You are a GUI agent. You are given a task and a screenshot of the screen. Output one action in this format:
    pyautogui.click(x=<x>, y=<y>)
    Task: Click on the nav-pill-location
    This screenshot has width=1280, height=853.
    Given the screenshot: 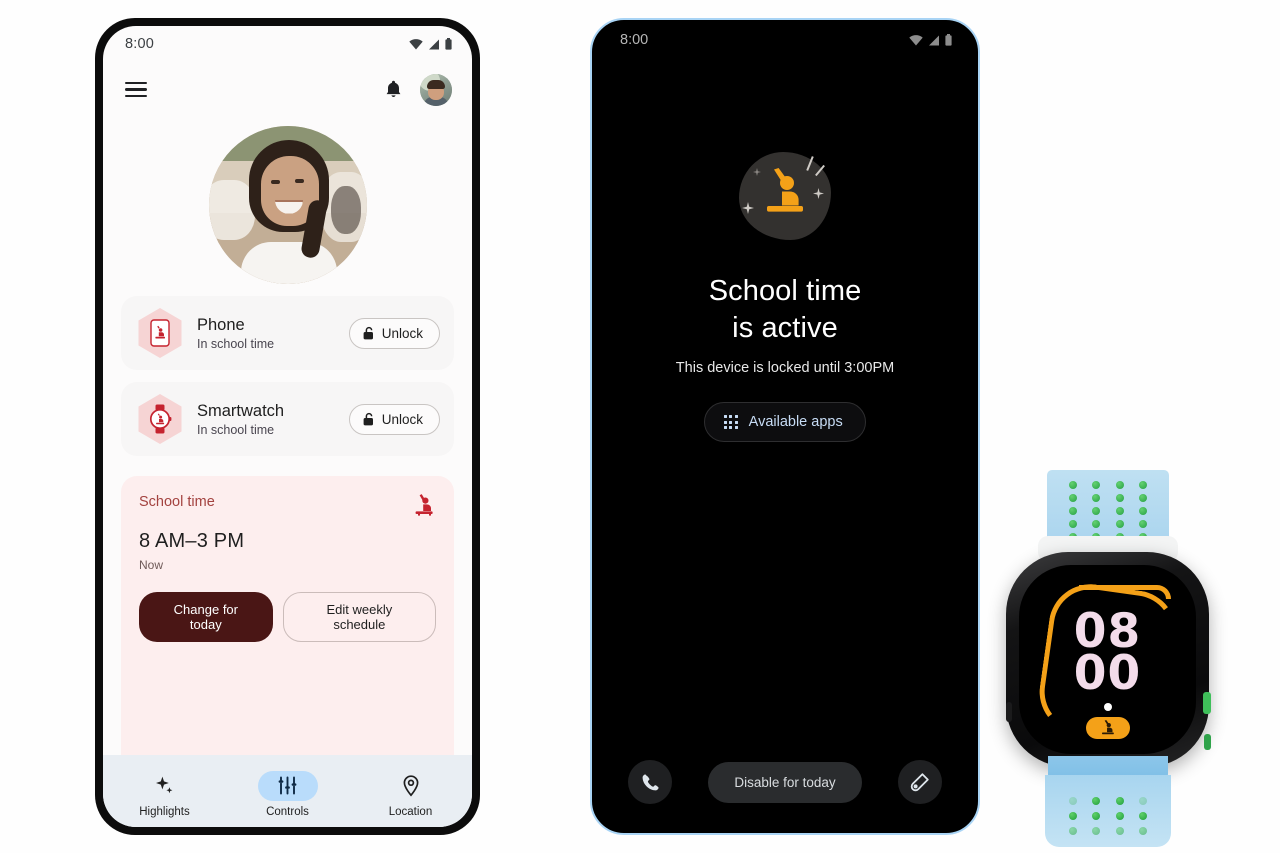 What is the action you would take?
    pyautogui.click(x=411, y=786)
    